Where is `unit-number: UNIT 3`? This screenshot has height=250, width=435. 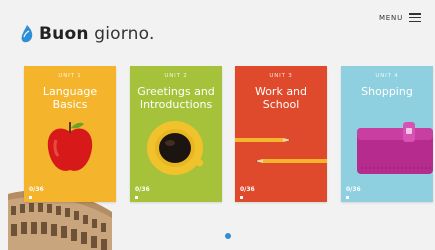
unit-number: UNIT 3 is located at coordinates (281, 76).